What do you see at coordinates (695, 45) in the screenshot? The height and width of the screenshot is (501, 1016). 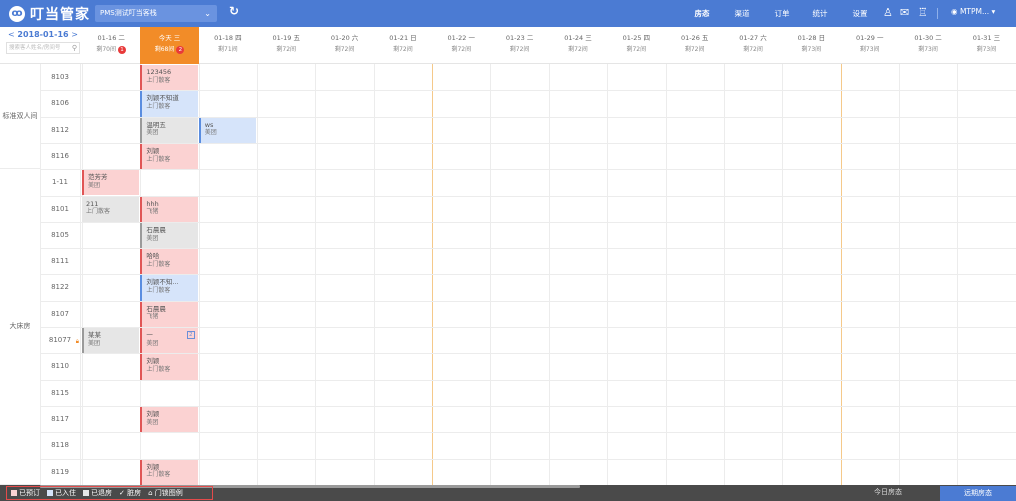 I see `date-column-header: 01-26 五剩72间` at bounding box center [695, 45].